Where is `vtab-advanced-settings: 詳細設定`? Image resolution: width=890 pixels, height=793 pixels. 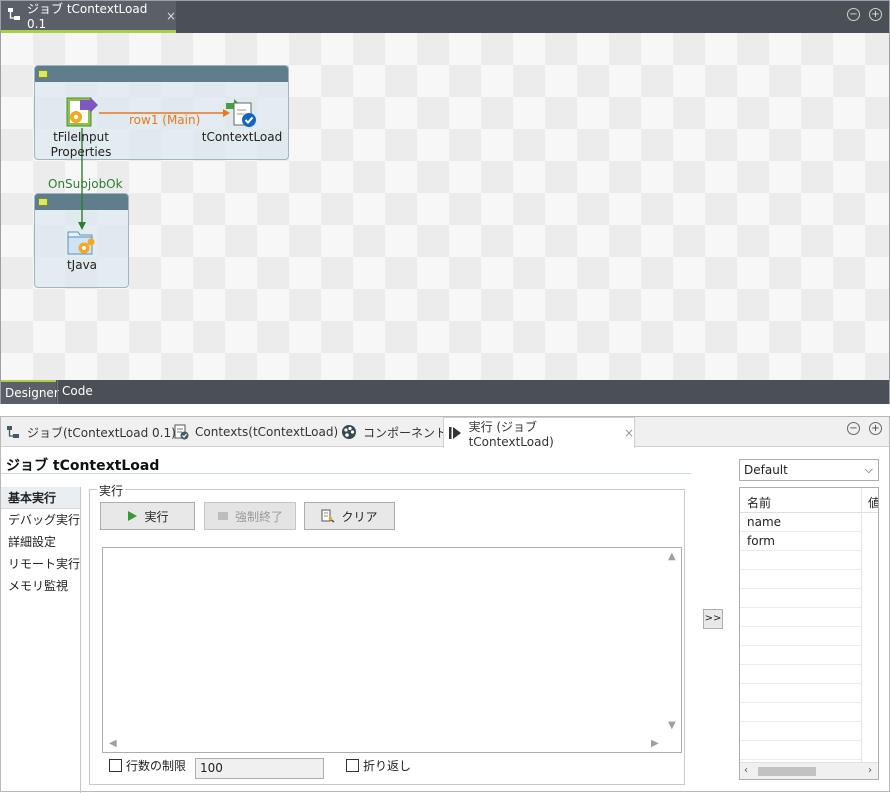
vtab-advanced-settings: 詳細設定 is located at coordinates (40, 542).